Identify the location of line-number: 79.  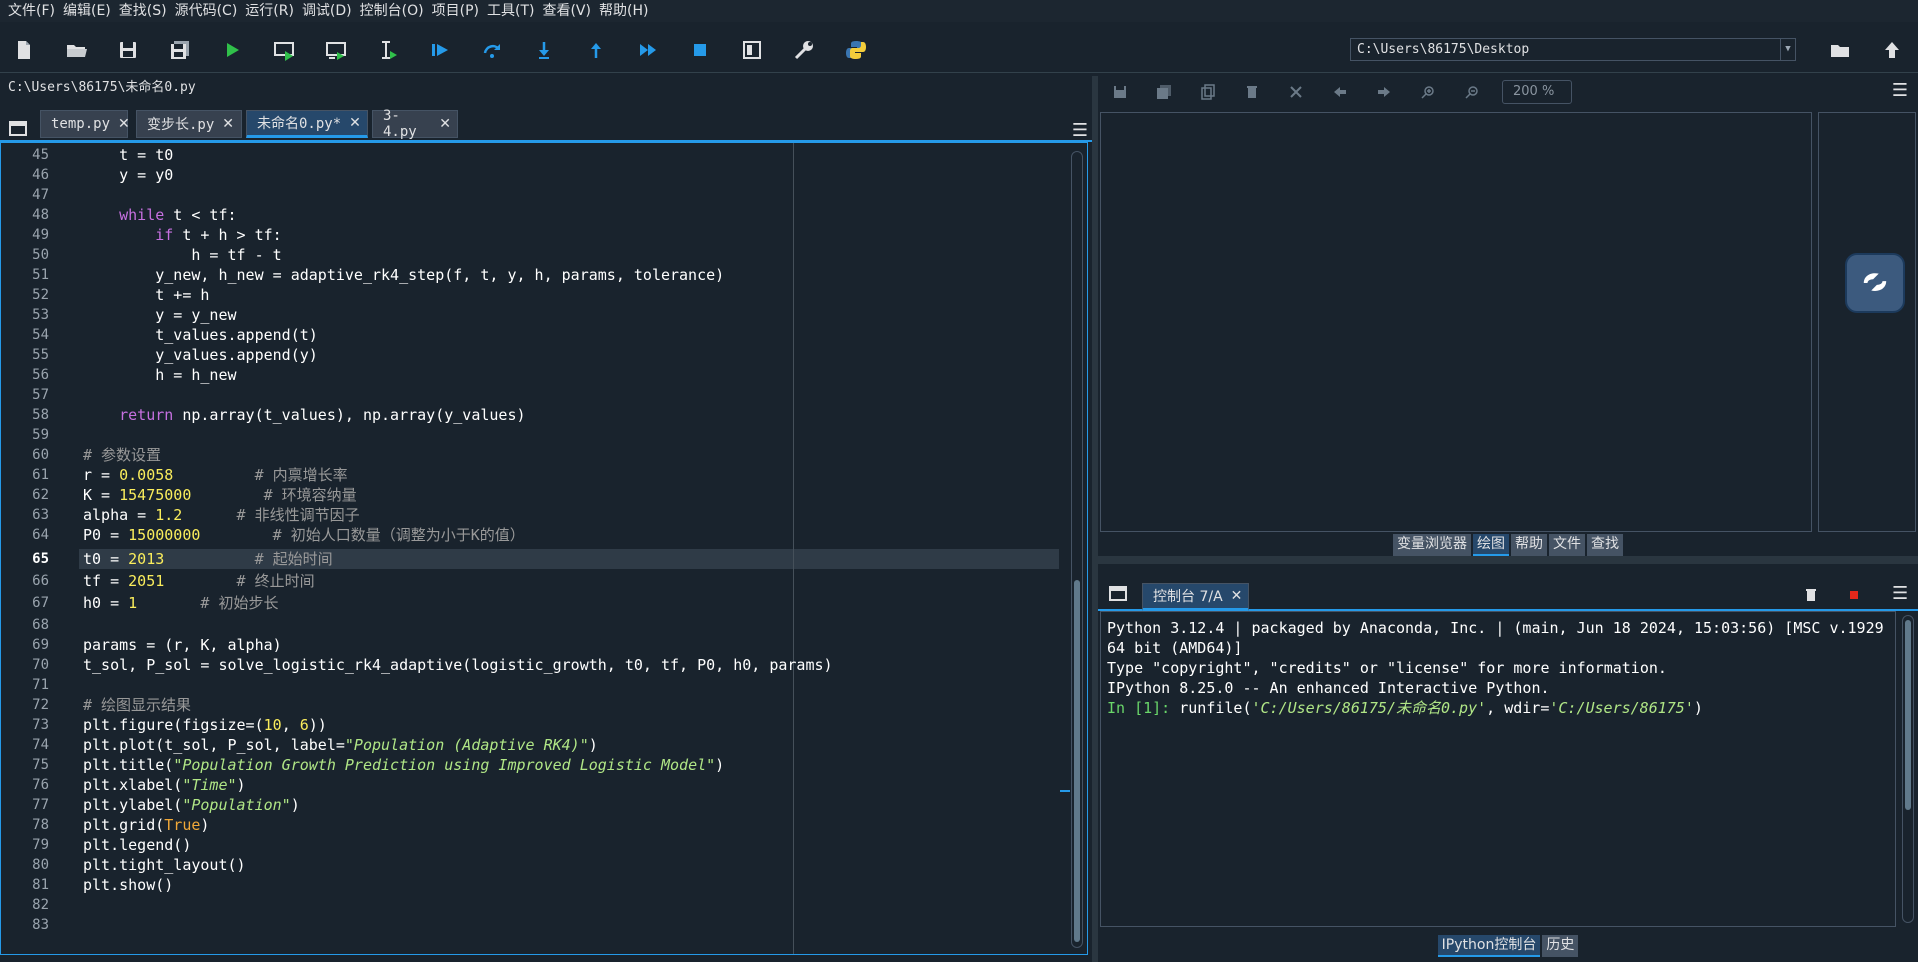
(40, 845).